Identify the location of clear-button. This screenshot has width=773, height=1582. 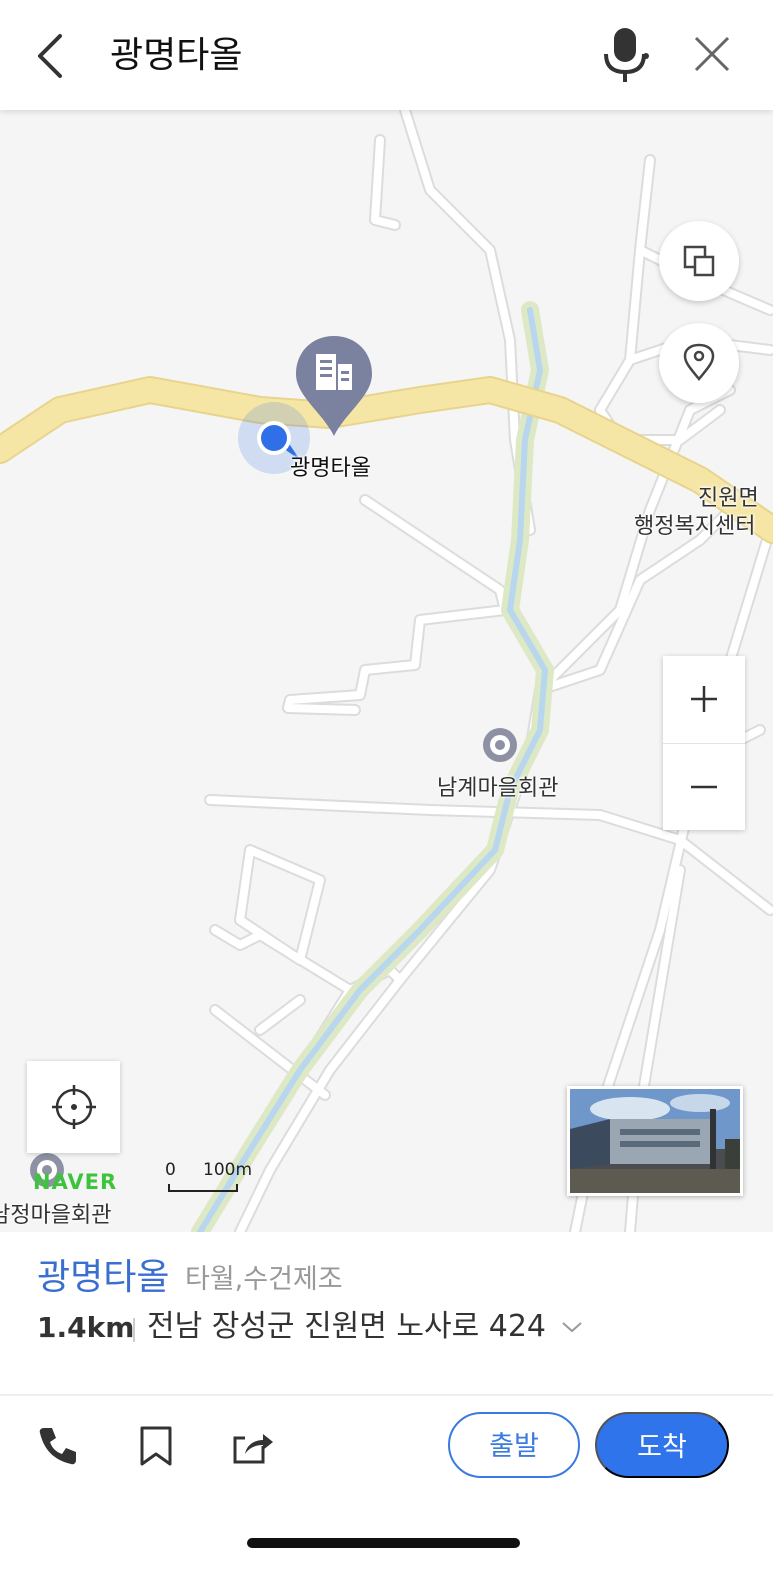
(712, 54).